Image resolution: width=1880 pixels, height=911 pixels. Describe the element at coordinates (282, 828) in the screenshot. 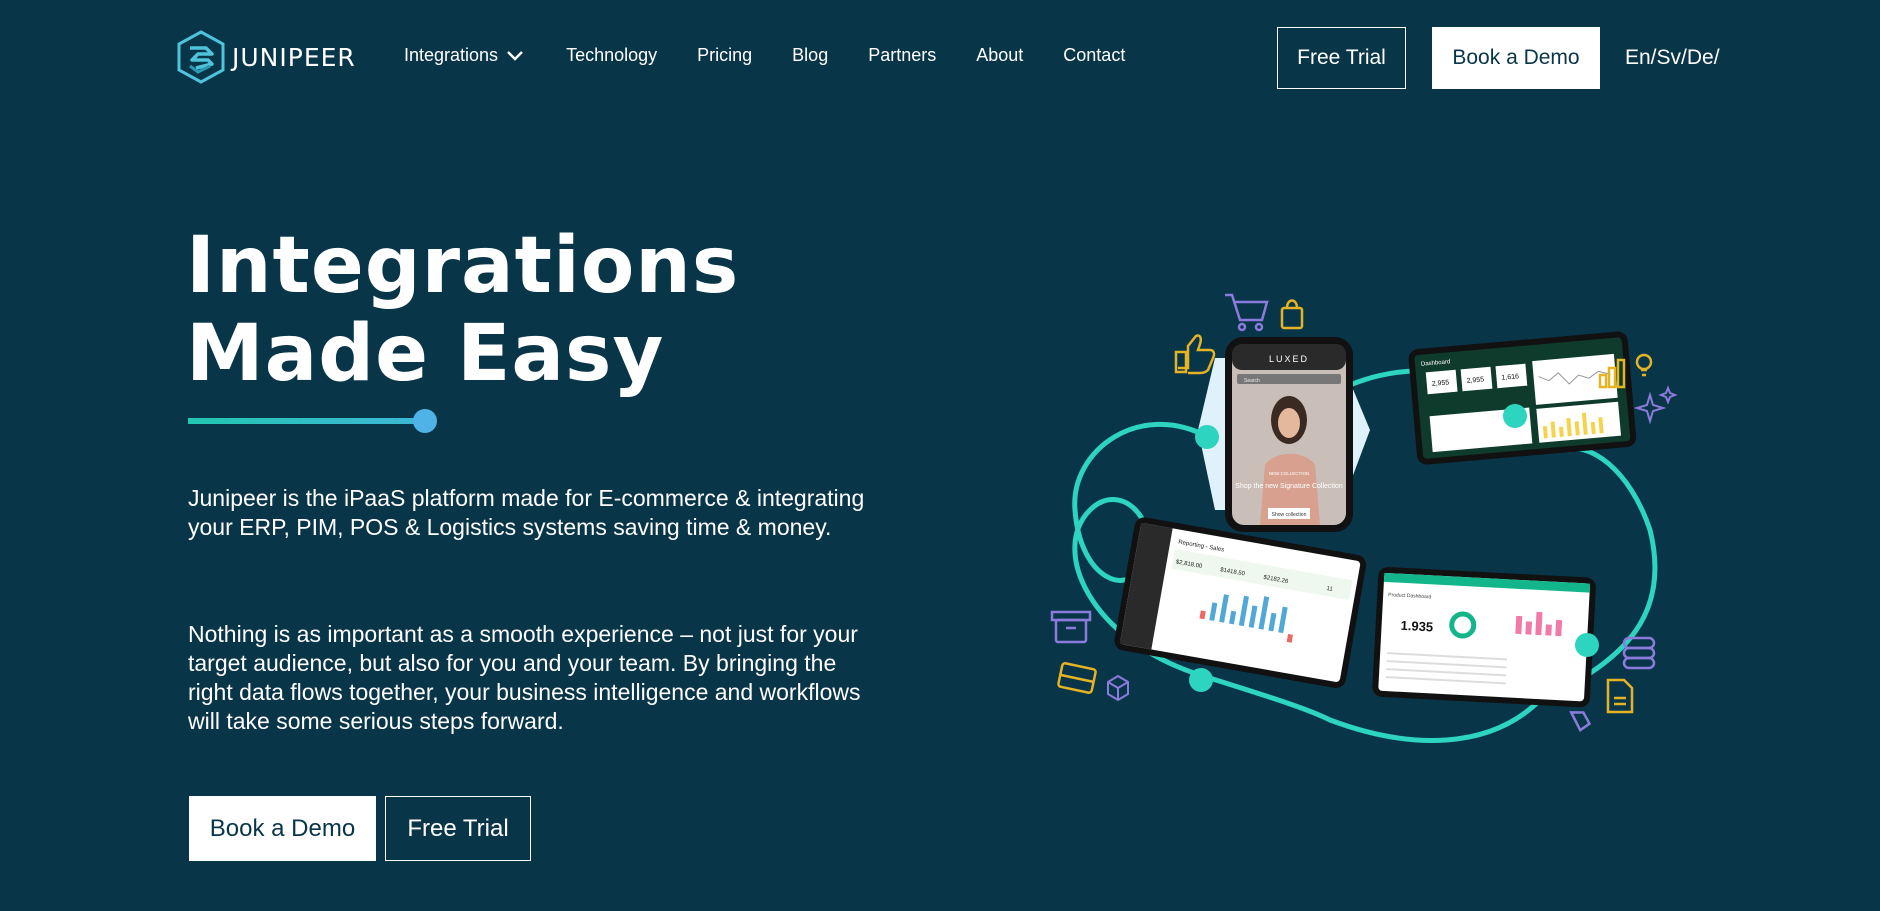

I see `hero-book-demo-button: Book a Demo` at that location.